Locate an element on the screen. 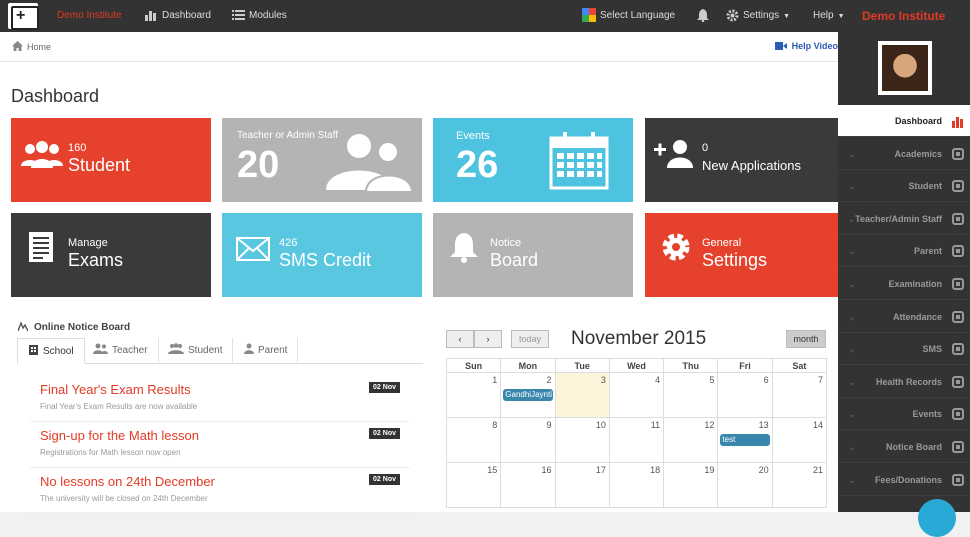 The height and width of the screenshot is (537, 970). gear-icon is located at coordinates (732, 15).